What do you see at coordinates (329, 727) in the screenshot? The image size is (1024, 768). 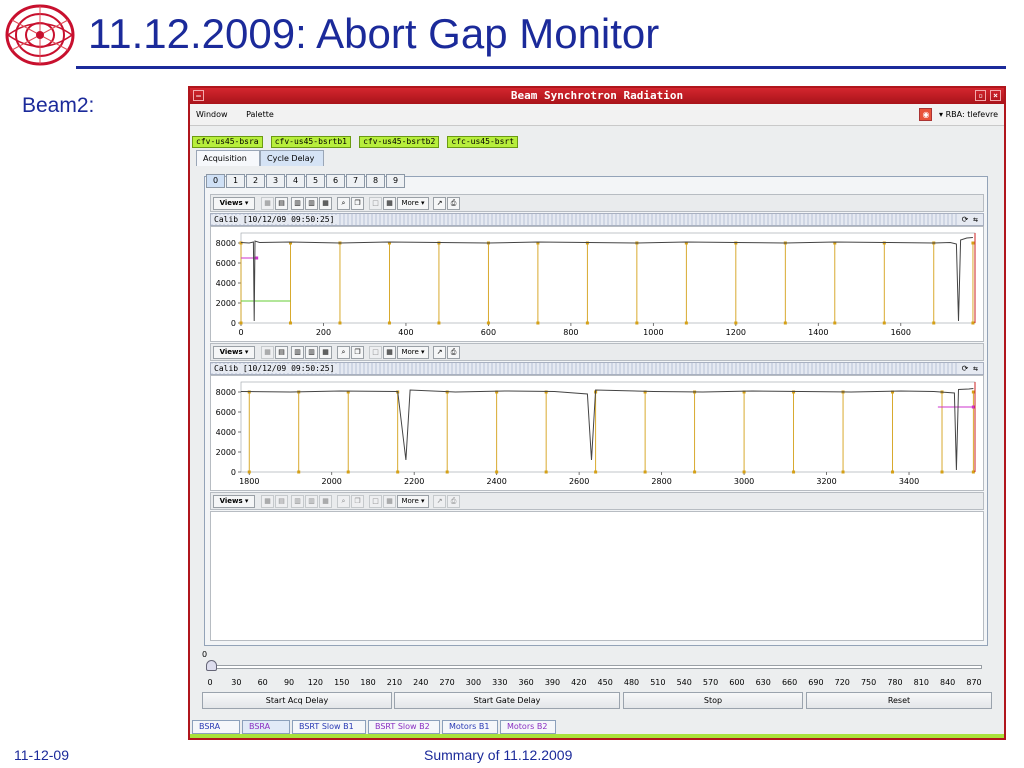 I see `tab-bsrt-slow-b1: BSRT Slow B1` at bounding box center [329, 727].